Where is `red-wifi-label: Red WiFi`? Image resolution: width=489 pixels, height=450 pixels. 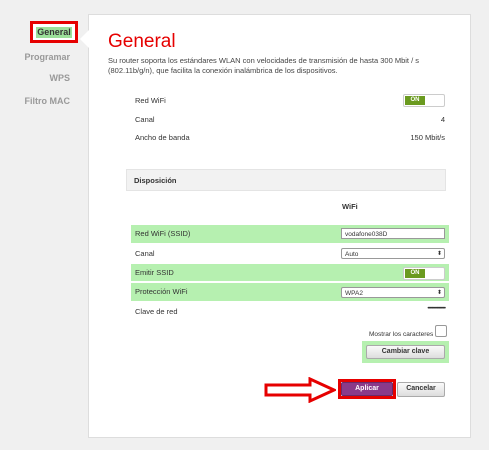
red-wifi-label: Red WiFi is located at coordinates (150, 100).